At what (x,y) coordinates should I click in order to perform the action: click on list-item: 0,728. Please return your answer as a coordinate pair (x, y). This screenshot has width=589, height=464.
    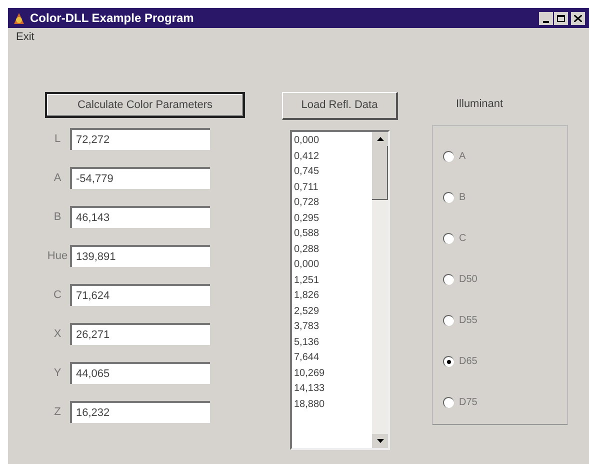
    Looking at the image, I should click on (333, 202).